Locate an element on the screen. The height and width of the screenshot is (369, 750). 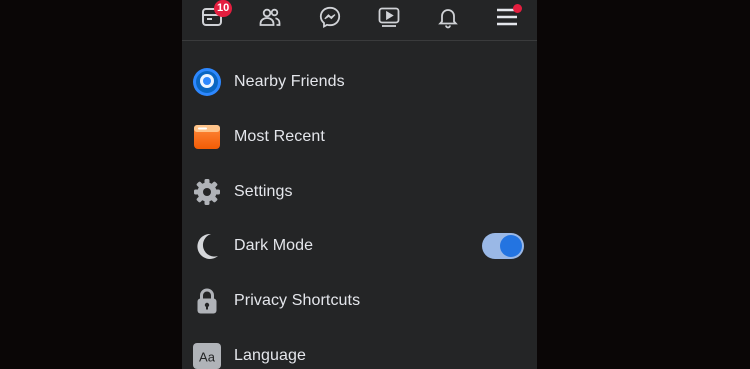
nav-messenger-button is located at coordinates (330, 17).